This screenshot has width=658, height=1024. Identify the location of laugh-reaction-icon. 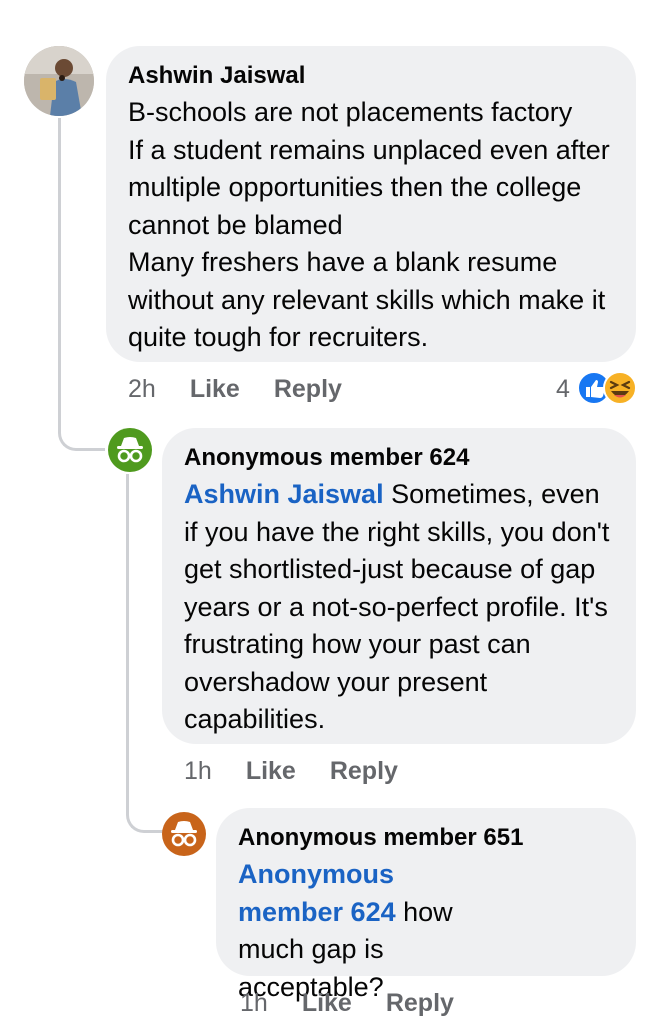
(620, 388).